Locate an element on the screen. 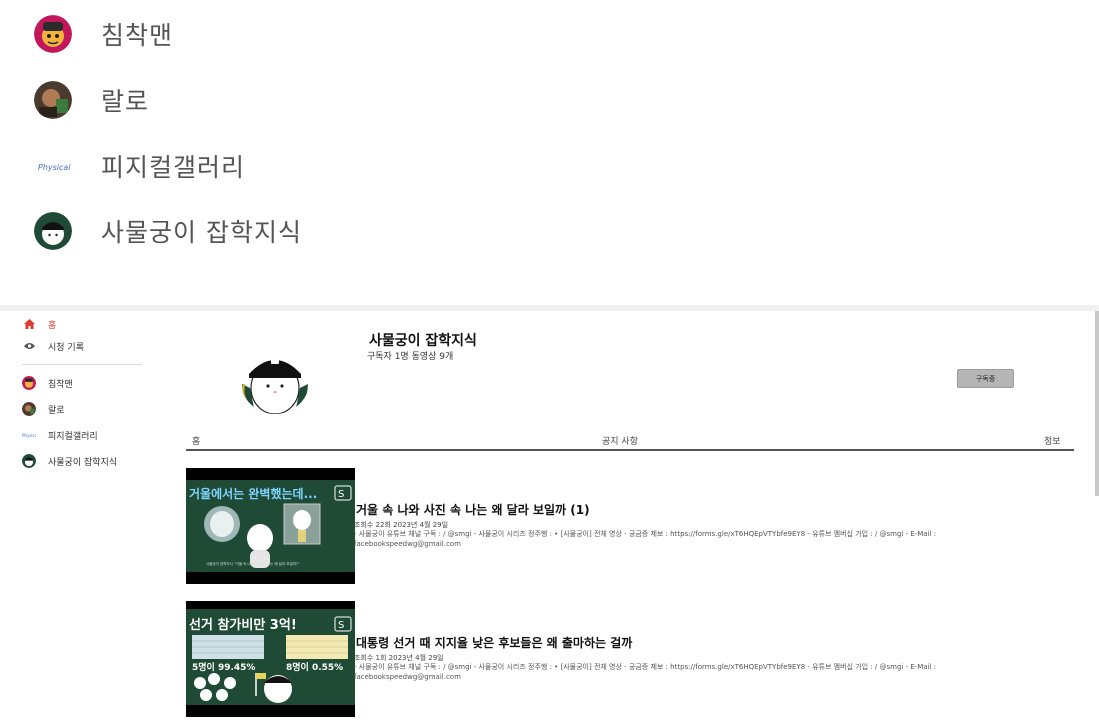 The height and width of the screenshot is (722, 1099). sidebar-item-subscription: Physical 피지컬갤러리 is located at coordinates (60, 435).